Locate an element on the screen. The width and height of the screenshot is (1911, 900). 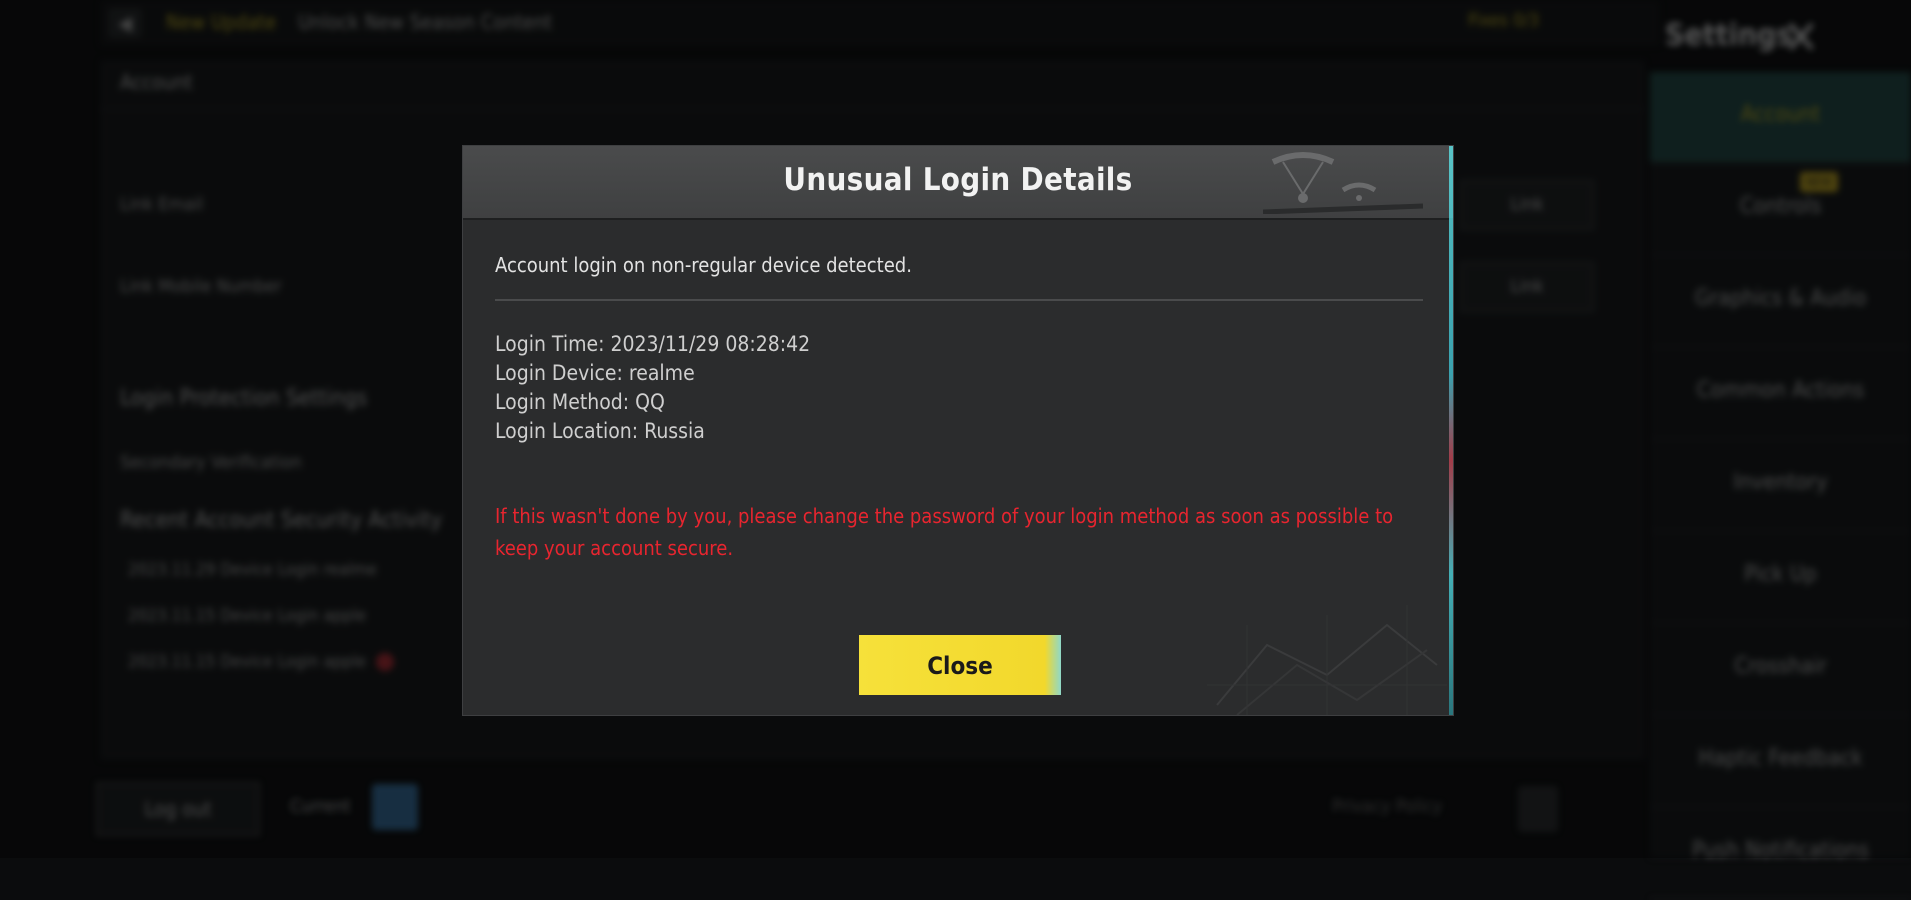
login-location: Login Location: Russia is located at coordinates (600, 431).